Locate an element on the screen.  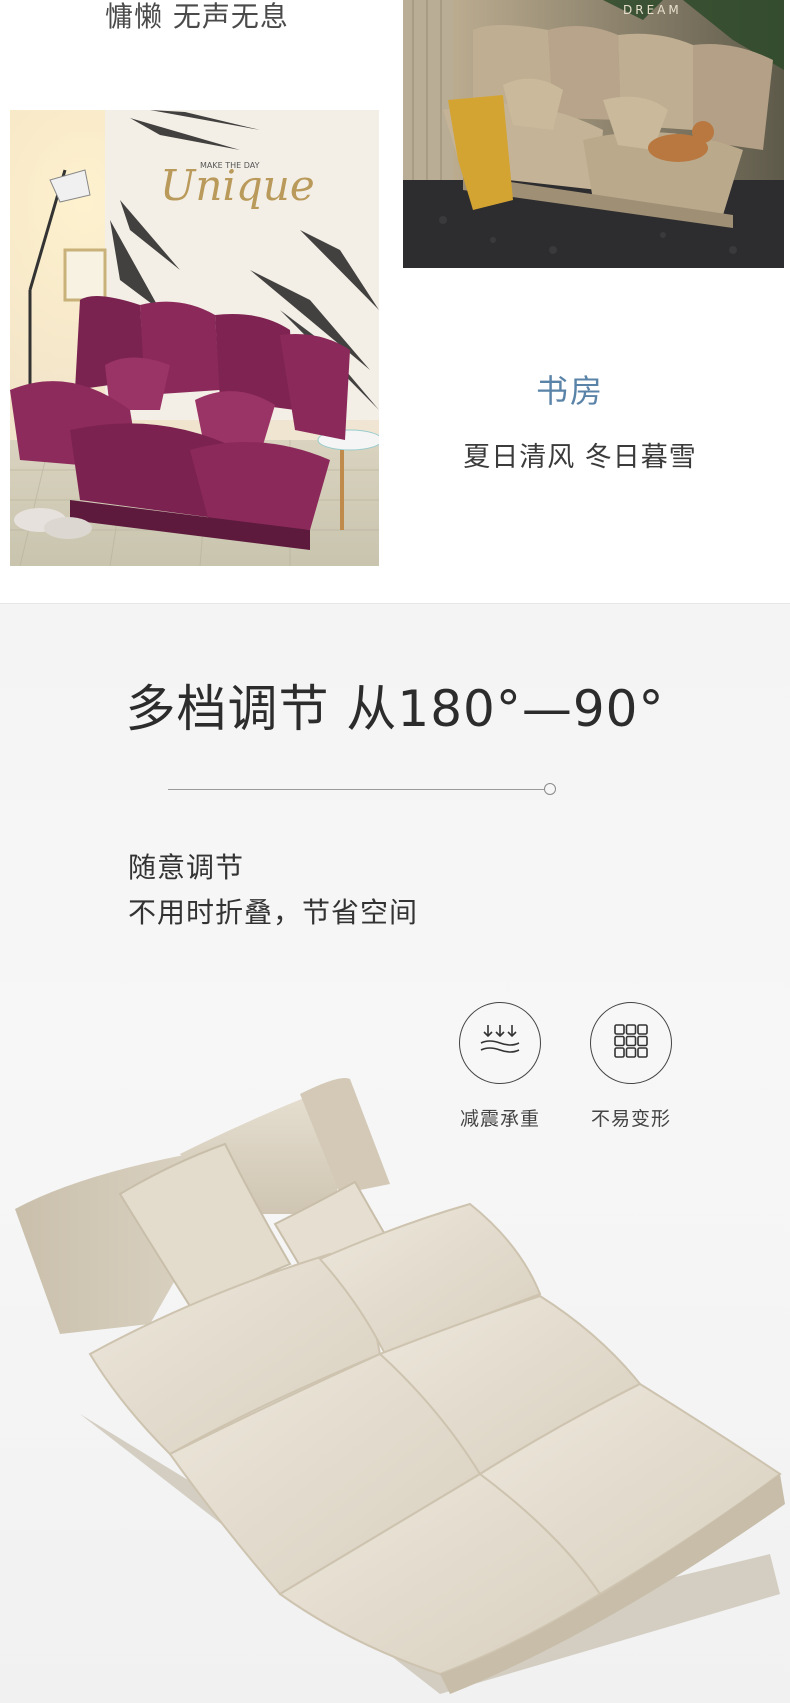
wall-print-text: DREAM is located at coordinates (652, 10).